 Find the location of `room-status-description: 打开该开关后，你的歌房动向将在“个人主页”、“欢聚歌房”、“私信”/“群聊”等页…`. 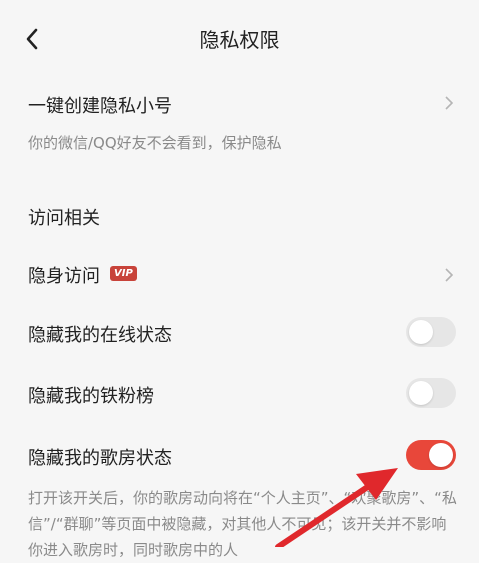

room-status-description: 打开该开关后，你的歌房动向将在“个人主页”、“欢聚歌房”、“私信”/“群聊”等页… is located at coordinates (242, 524).